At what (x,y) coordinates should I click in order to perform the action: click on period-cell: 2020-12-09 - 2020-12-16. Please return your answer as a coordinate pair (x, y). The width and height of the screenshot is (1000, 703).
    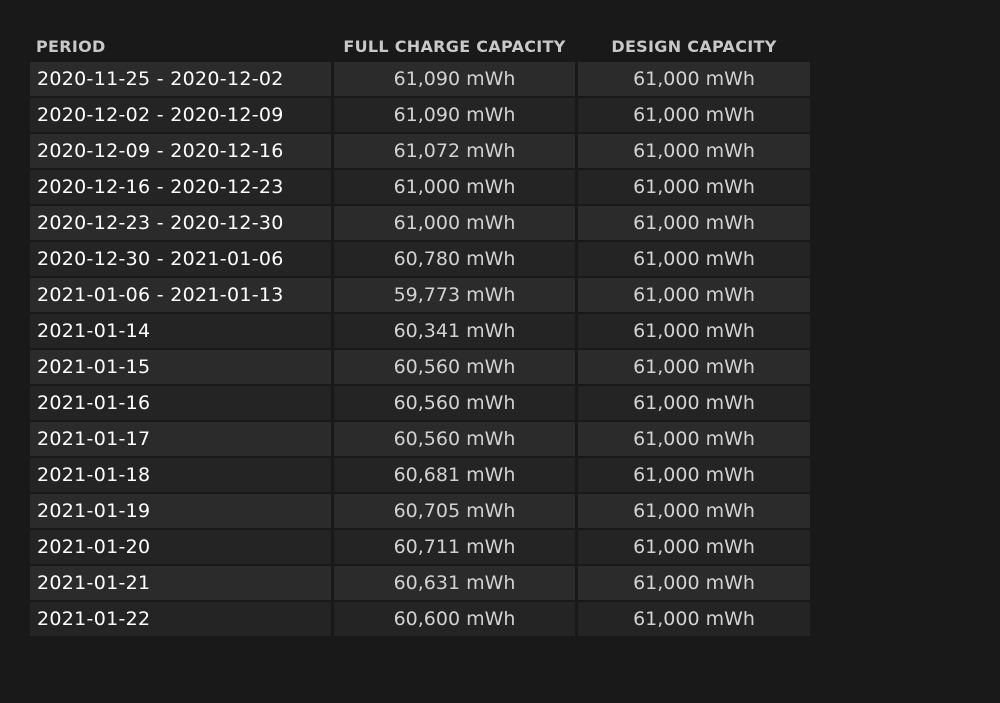
    Looking at the image, I should click on (180, 151).